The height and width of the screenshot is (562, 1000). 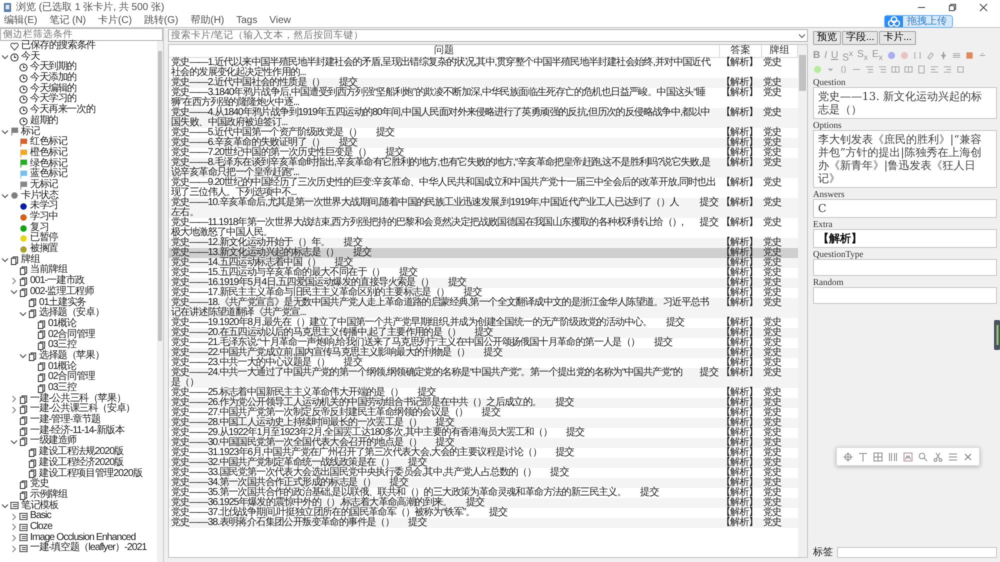 What do you see at coordinates (44, 206) in the screenshot?
I see `sidebar-item: 未学习` at bounding box center [44, 206].